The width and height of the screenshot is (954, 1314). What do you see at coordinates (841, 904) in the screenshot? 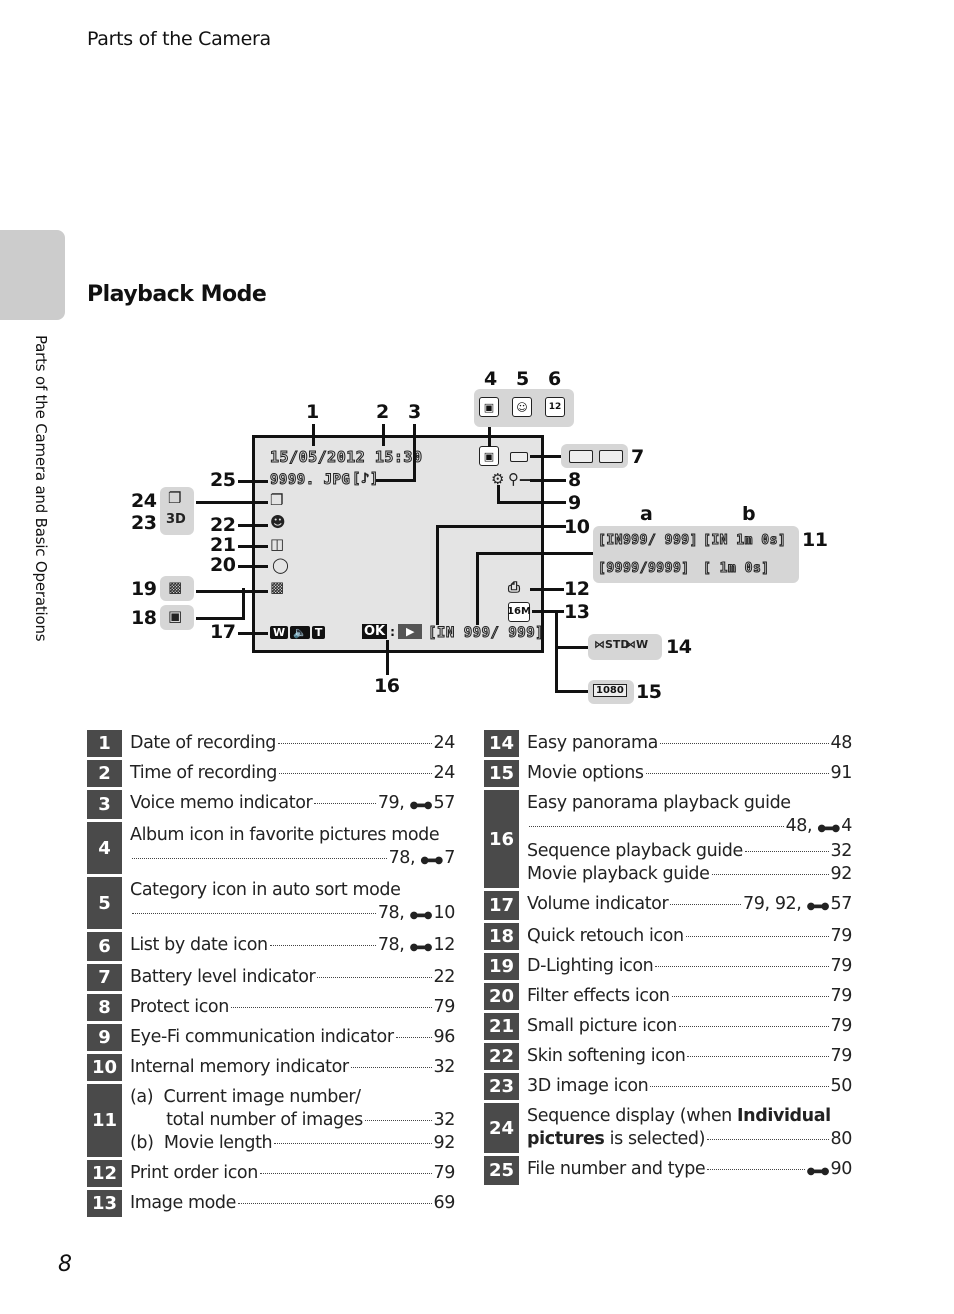
I see `reference-page: 57` at bounding box center [841, 904].